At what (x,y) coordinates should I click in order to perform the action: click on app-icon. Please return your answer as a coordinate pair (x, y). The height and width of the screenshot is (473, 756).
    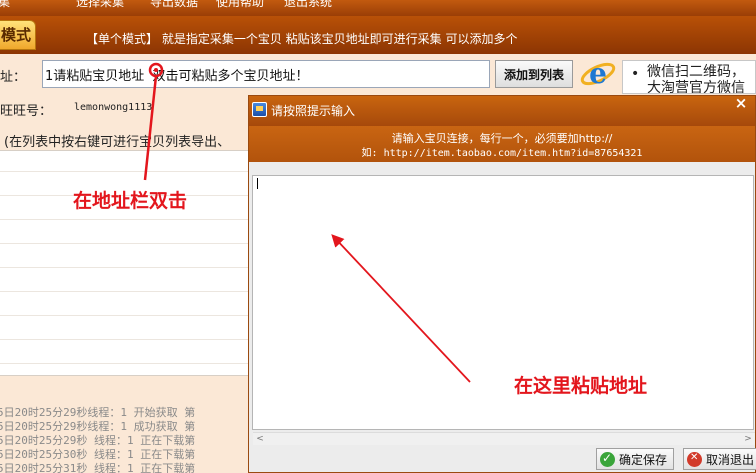
    Looking at the image, I should click on (259, 109).